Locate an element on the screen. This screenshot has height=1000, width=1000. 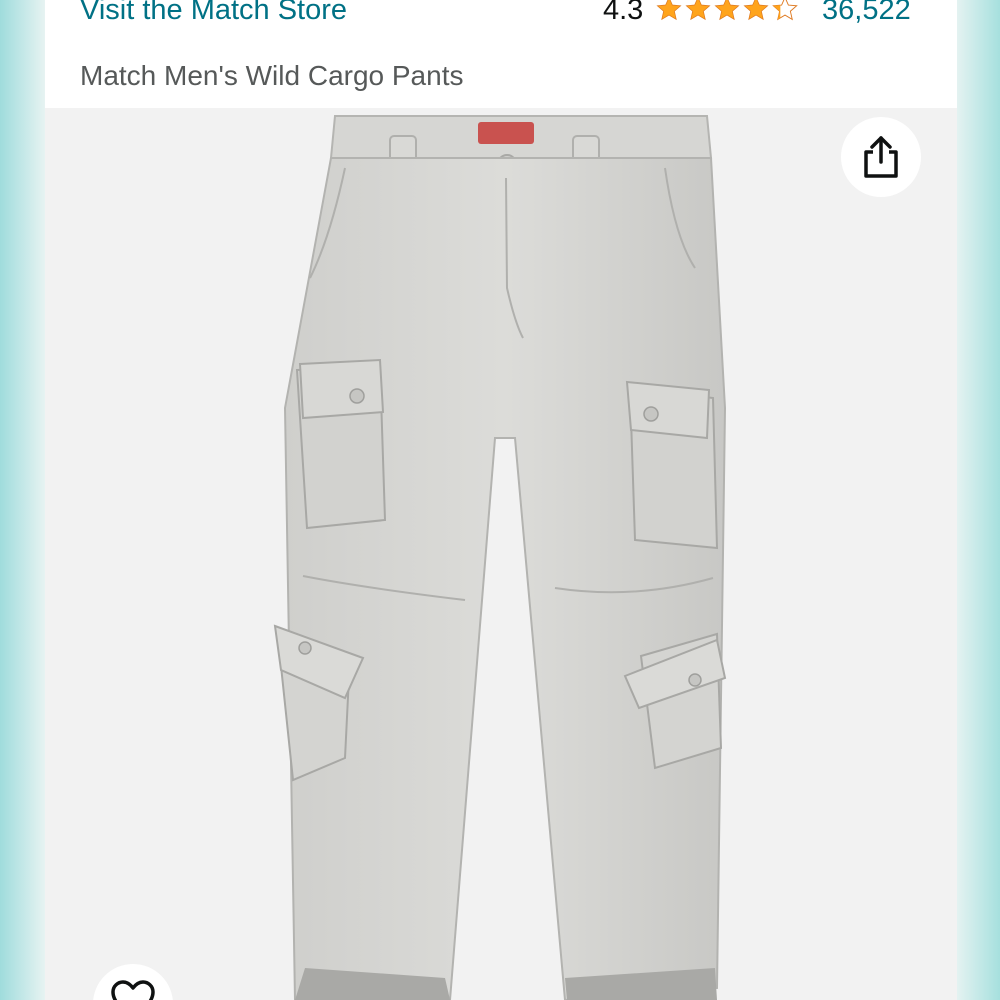
rating-value: 4.3 is located at coordinates (623, 13).